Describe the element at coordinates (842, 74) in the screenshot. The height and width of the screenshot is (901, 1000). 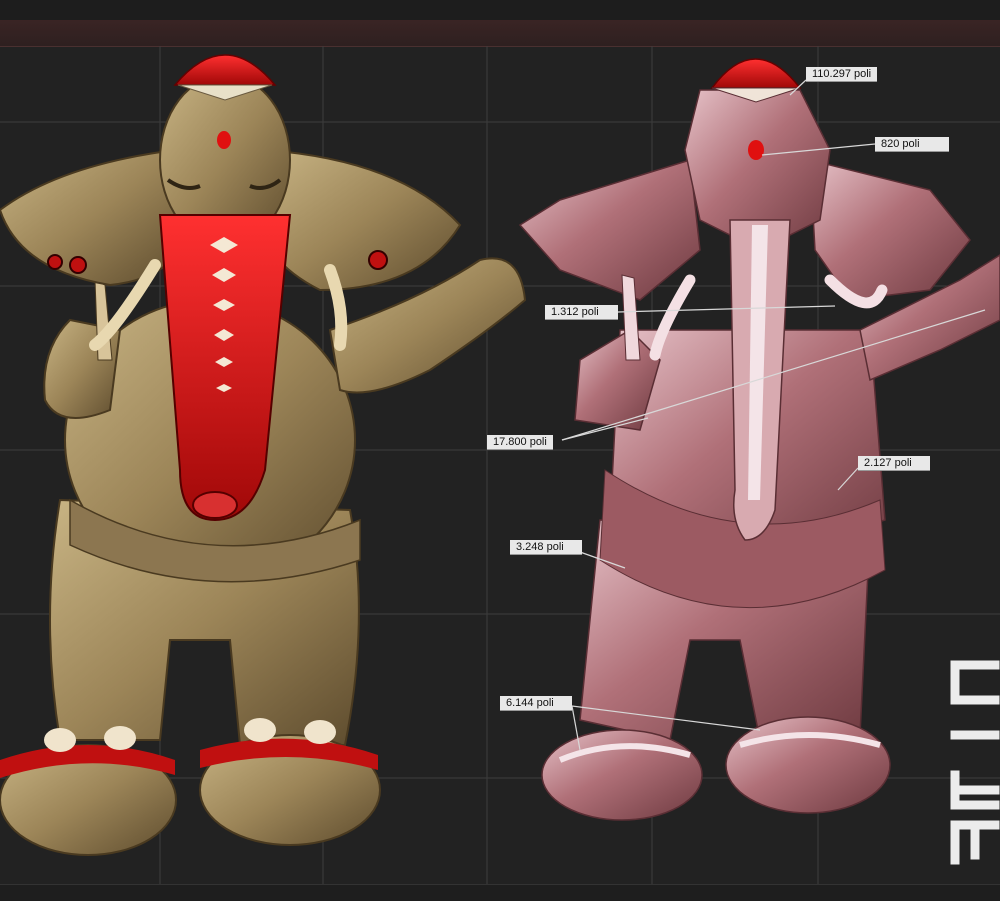
I see `callout-head: 110.297 poli` at that location.